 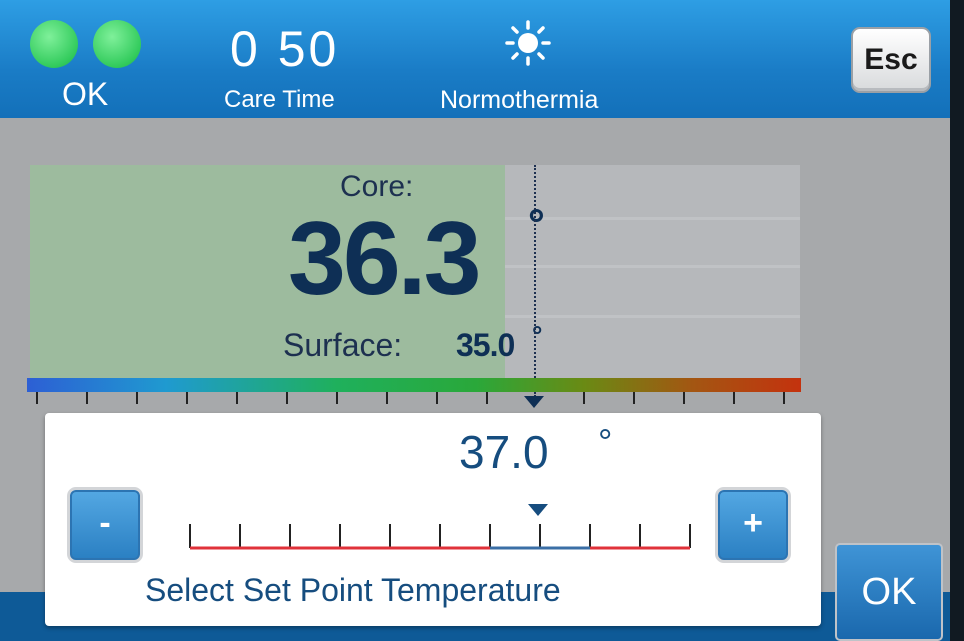 What do you see at coordinates (538, 510) in the screenshot?
I see `setpoint-slider-marker` at bounding box center [538, 510].